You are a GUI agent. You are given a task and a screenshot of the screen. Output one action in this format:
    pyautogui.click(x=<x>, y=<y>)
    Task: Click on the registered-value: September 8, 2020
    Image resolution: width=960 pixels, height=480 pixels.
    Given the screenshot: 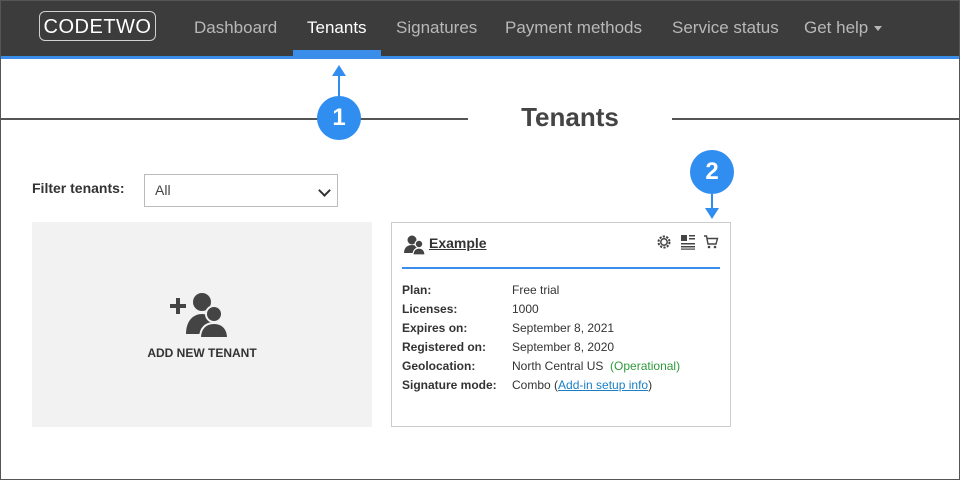 What is the action you would take?
    pyautogui.click(x=563, y=347)
    